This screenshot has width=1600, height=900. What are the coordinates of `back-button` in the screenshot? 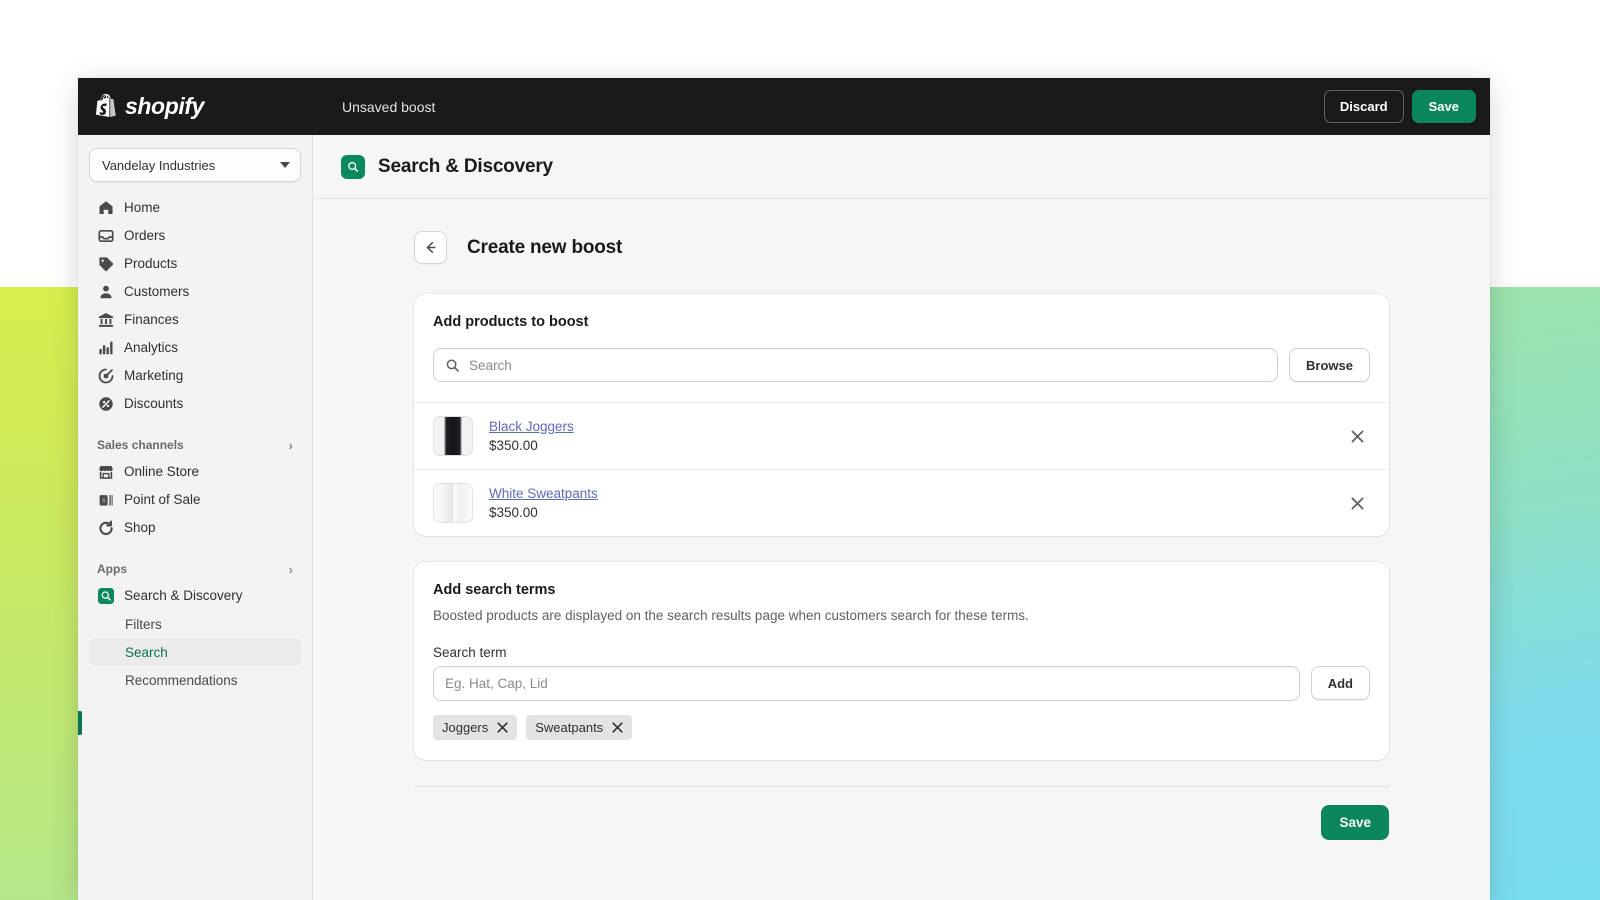 It's located at (430, 247).